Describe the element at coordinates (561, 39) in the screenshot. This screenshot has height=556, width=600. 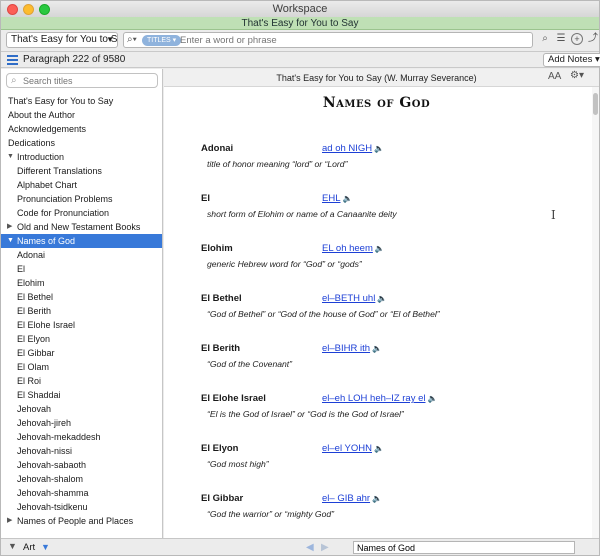
I see `list-view-icon: ☰` at that location.